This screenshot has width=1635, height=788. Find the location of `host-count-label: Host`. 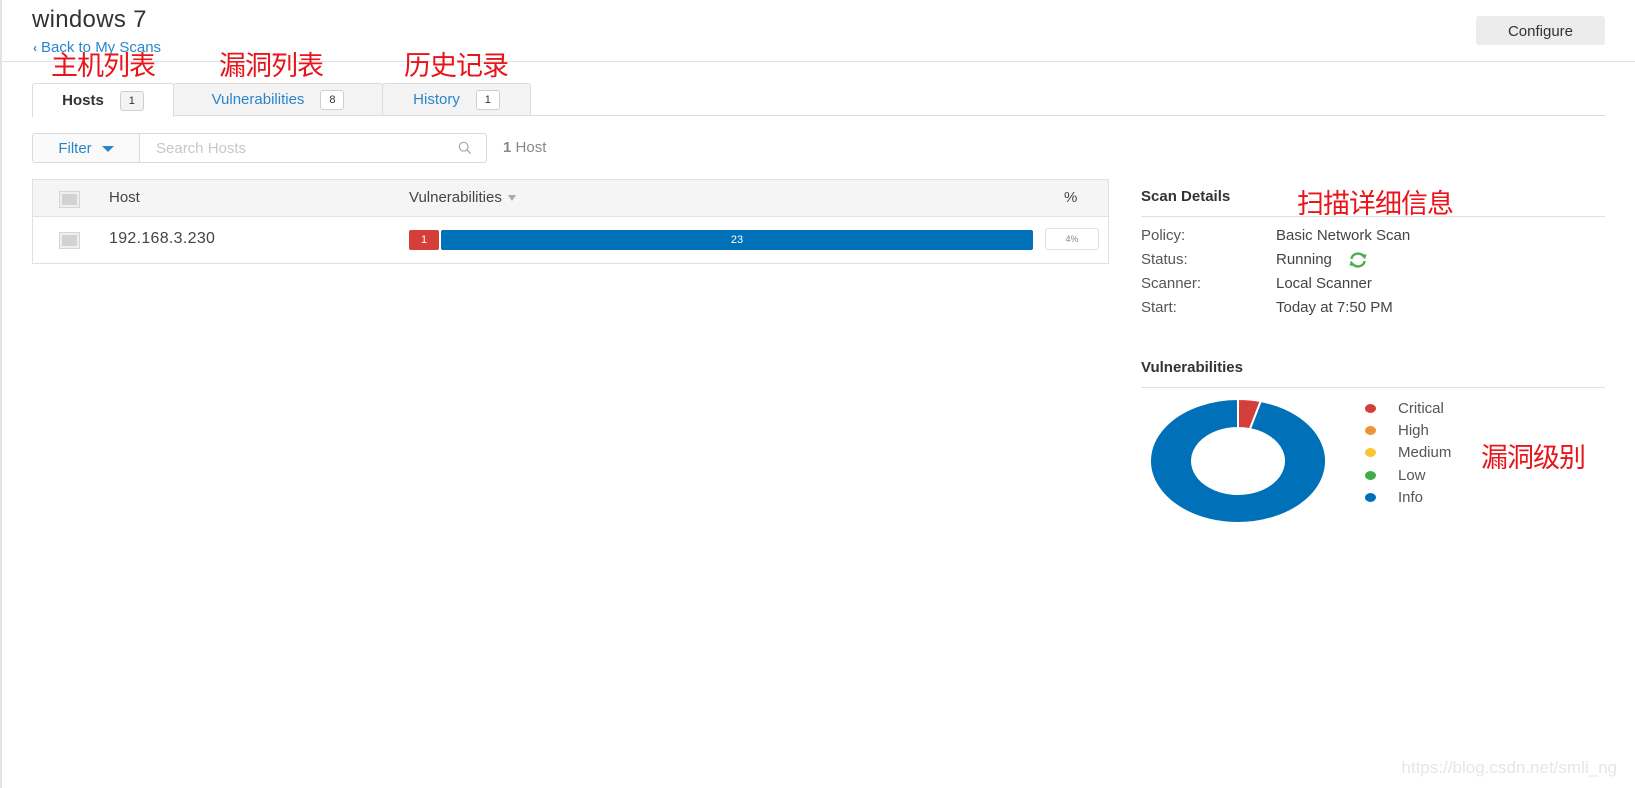

host-count-label: Host is located at coordinates (531, 147).